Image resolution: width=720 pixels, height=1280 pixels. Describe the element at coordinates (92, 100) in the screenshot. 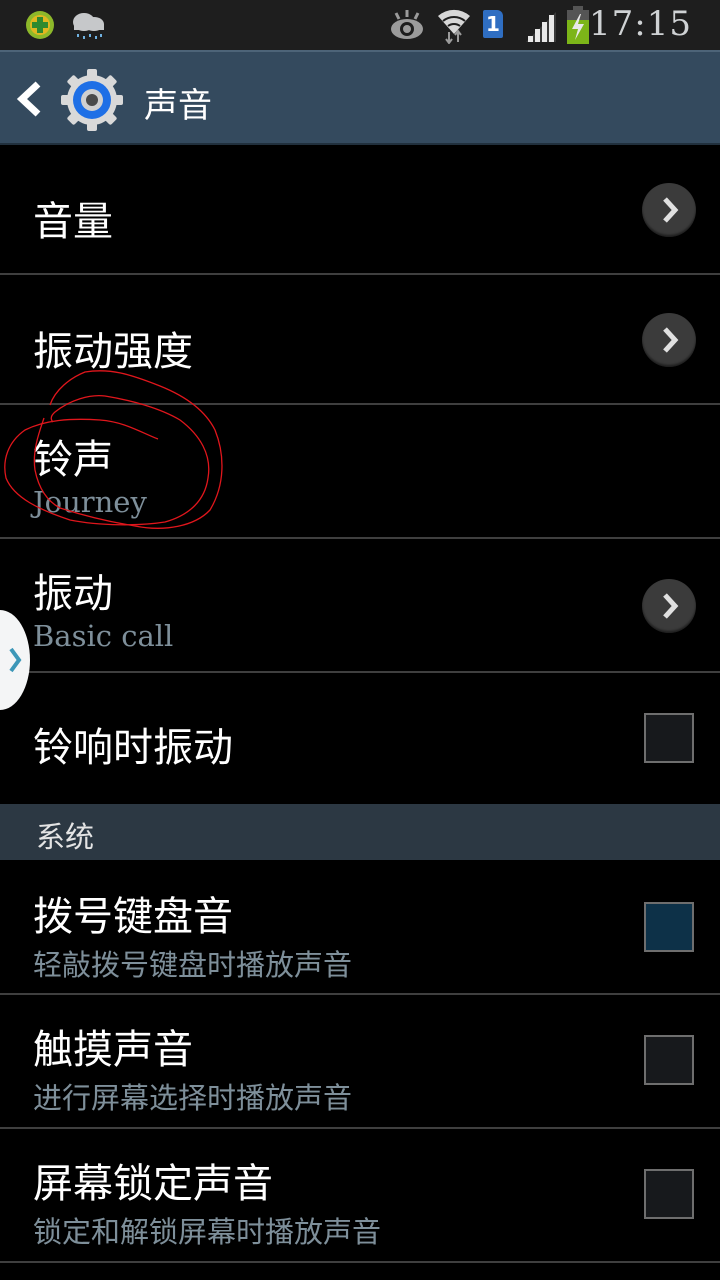

I see `settings-gear-icon` at that location.